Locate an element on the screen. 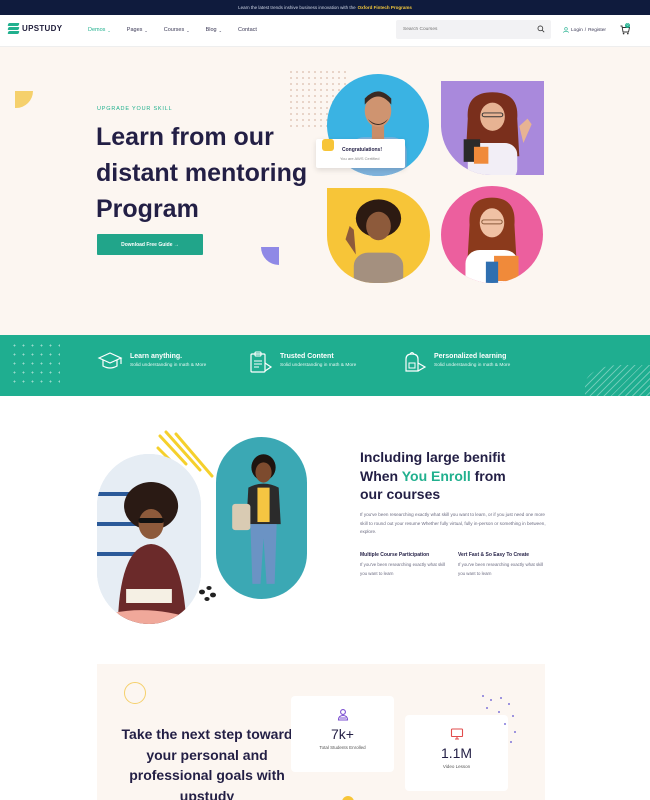 This screenshot has height=800, width=650. benefit-title-line: Including large benifit is located at coordinates (433, 457).